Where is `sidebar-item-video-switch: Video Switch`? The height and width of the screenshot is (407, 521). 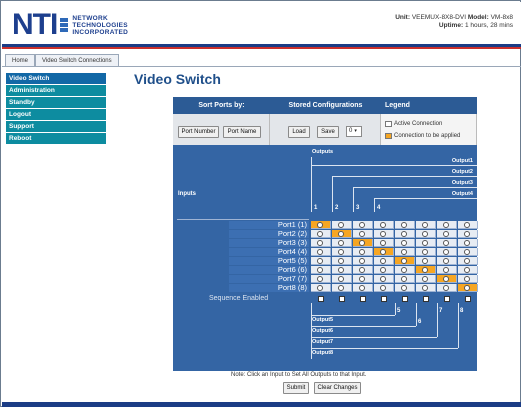
sidebar-item-video-switch: Video Switch is located at coordinates (56, 78).